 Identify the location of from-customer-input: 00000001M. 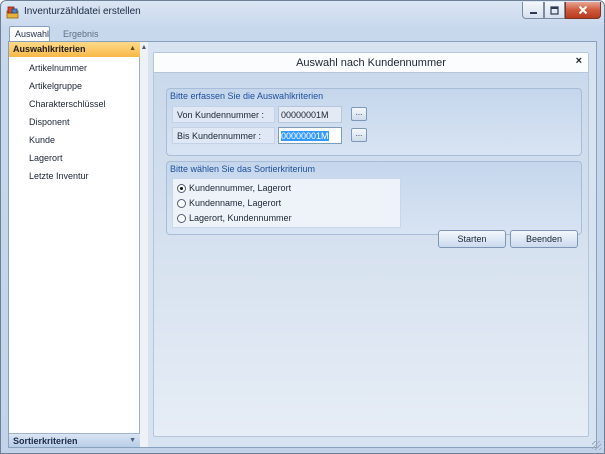
(310, 114).